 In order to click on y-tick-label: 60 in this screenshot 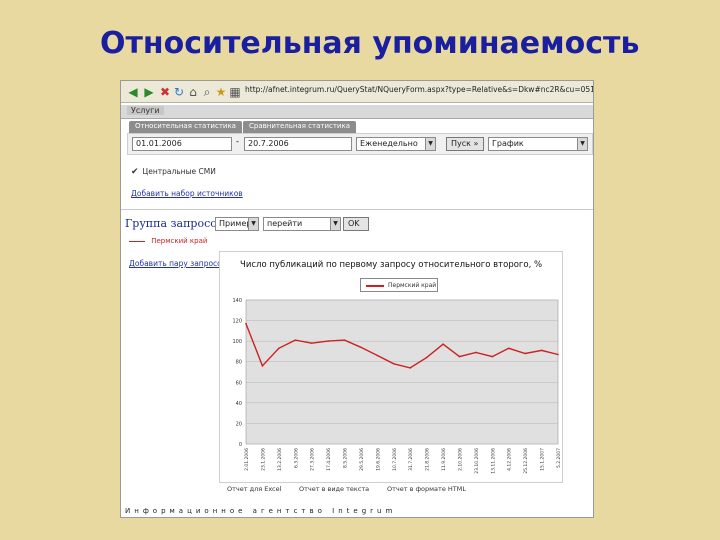, I will do `click(239, 383)`.